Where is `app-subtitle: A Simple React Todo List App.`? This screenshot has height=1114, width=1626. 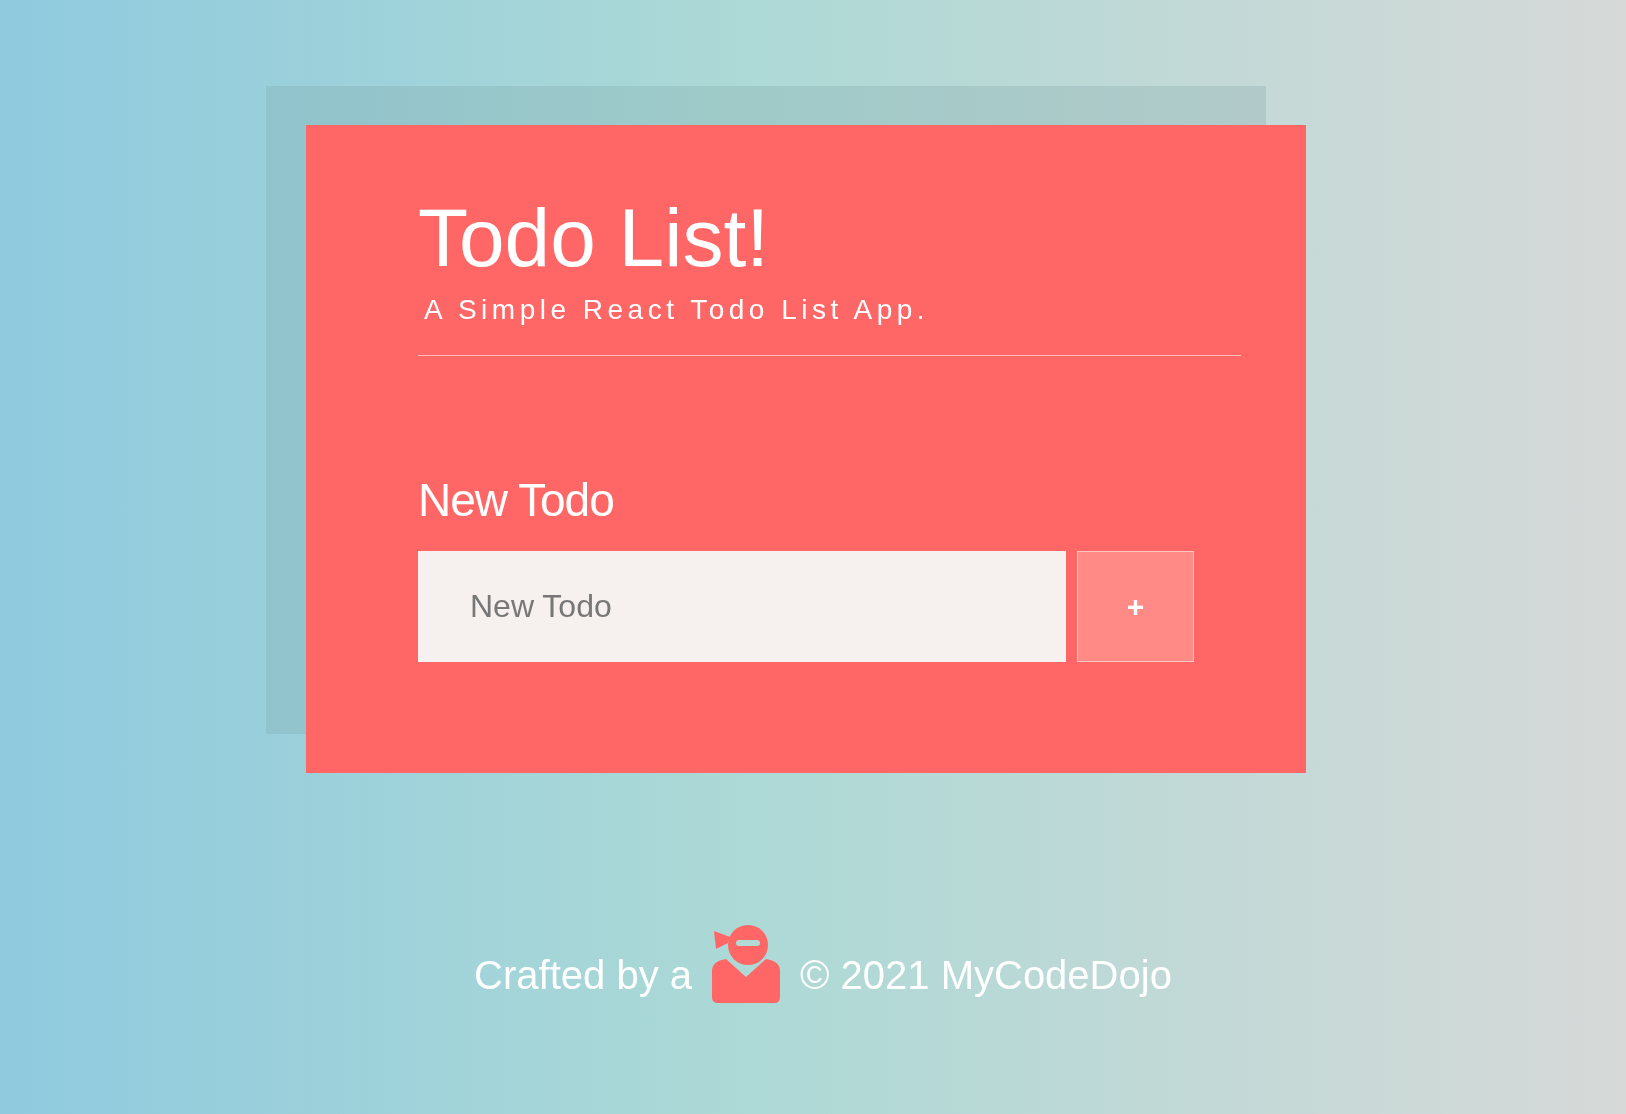 app-subtitle: A Simple React Todo List App. is located at coordinates (677, 310).